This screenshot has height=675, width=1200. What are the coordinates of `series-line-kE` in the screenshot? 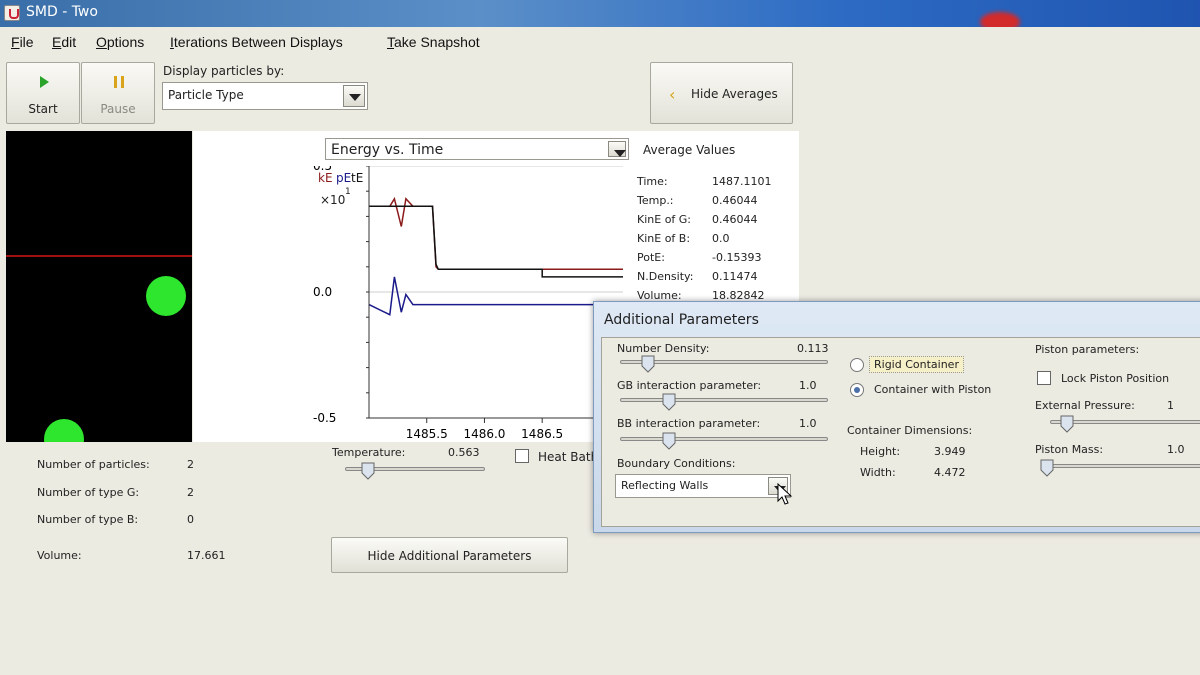 It's located at (496, 233).